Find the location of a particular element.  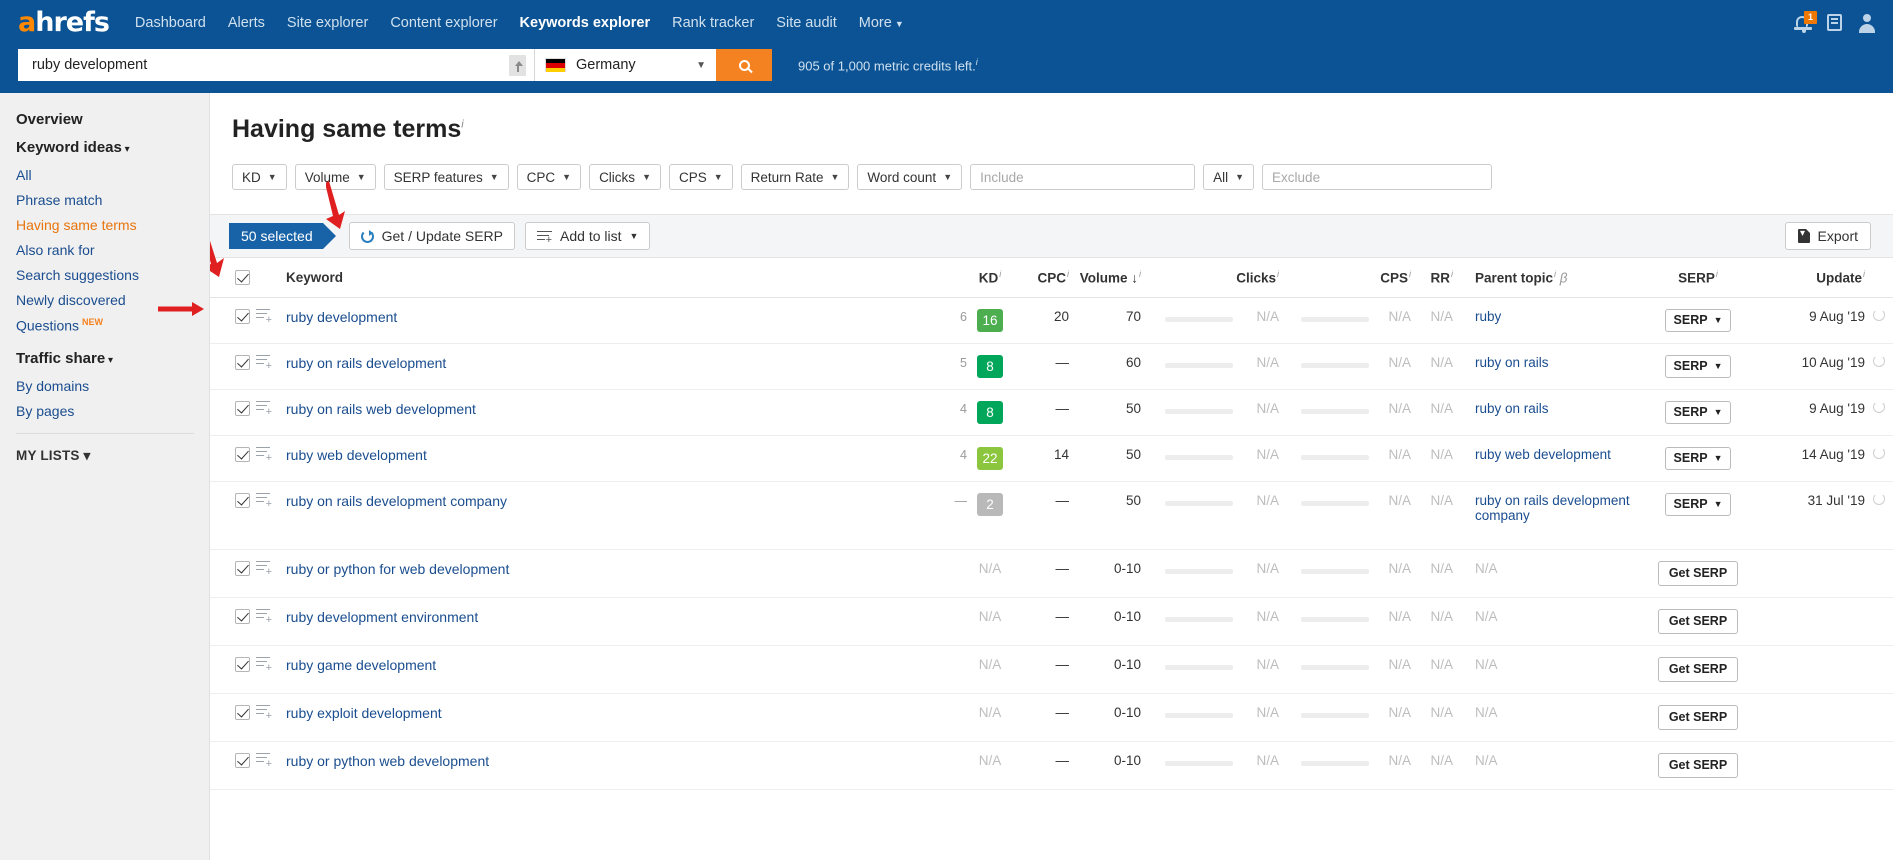

sidebar-item-by-pages: By pages is located at coordinates (112, 411).